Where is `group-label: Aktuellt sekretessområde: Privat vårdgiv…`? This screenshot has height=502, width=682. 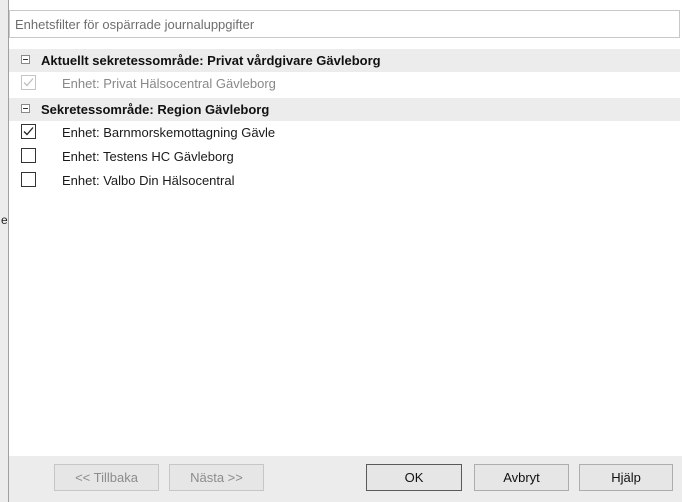
group-label: Aktuellt sekretessområde: Privat vårdgiv… is located at coordinates (211, 60).